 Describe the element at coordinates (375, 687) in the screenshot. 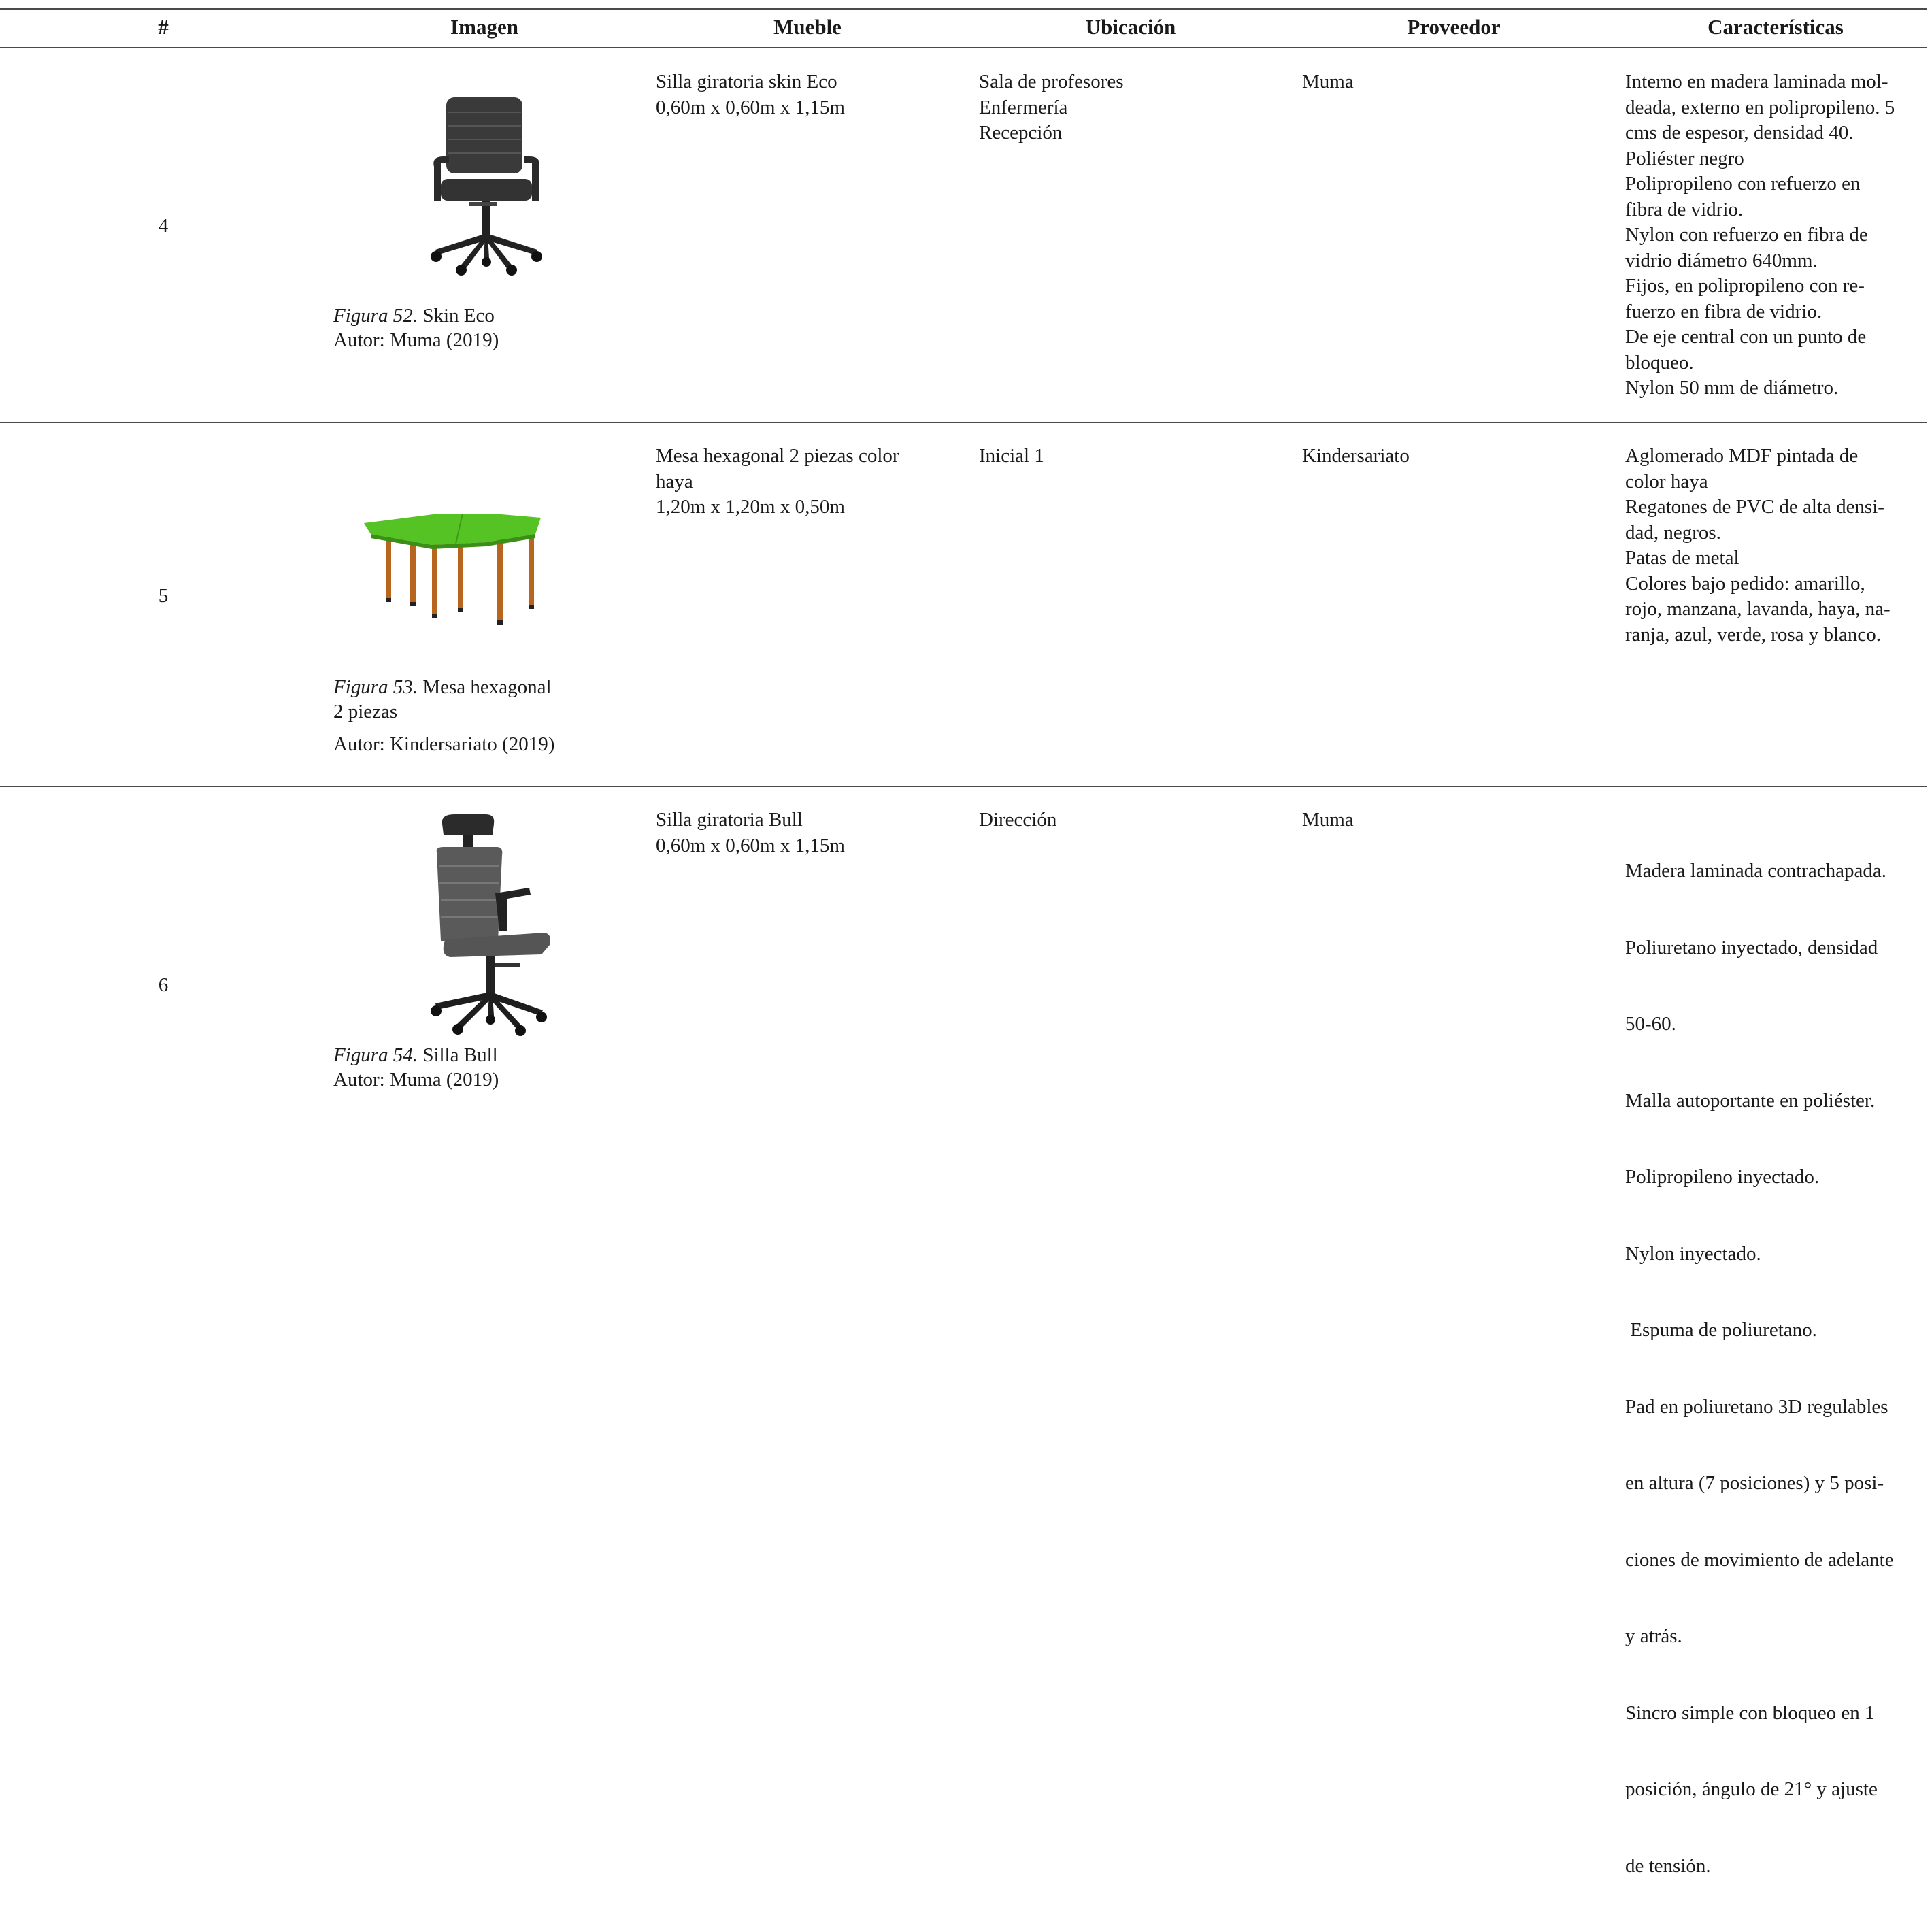

I see `figure-label: Figura 53.` at that location.